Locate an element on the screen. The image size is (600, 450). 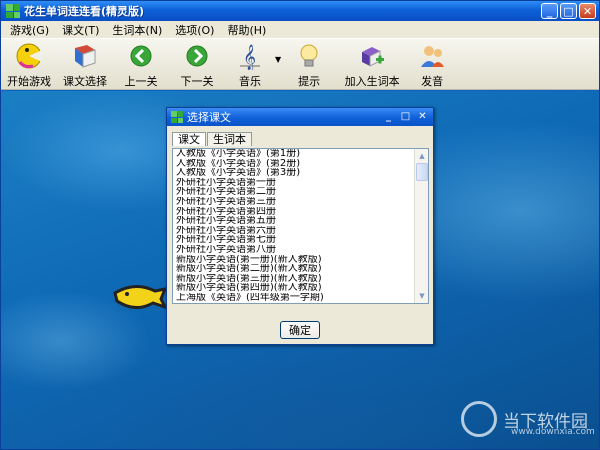
list-item: 新版小学英语(第三册)(新人教版) is located at coordinates (293, 279).